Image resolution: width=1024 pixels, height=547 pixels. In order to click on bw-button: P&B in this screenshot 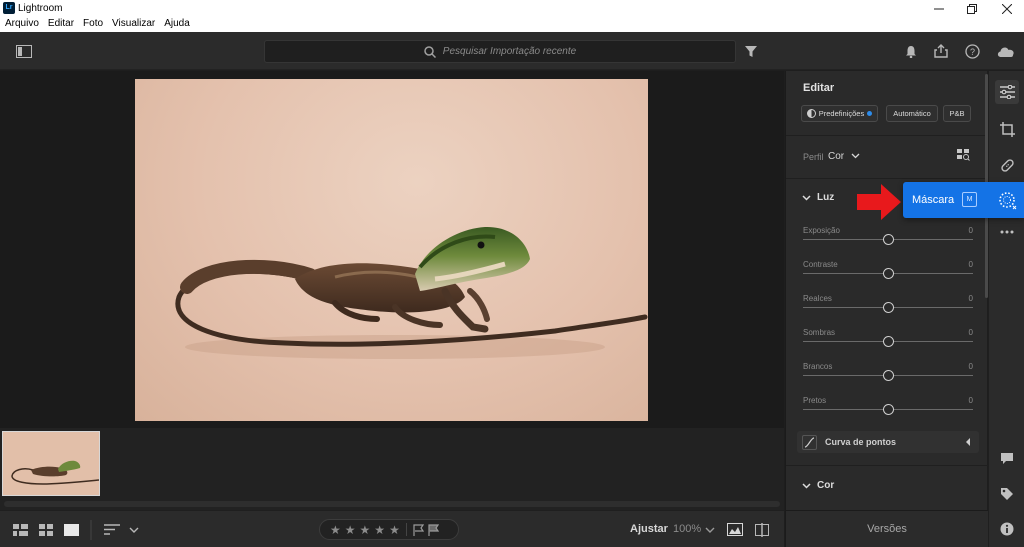, I will do `click(957, 113)`.